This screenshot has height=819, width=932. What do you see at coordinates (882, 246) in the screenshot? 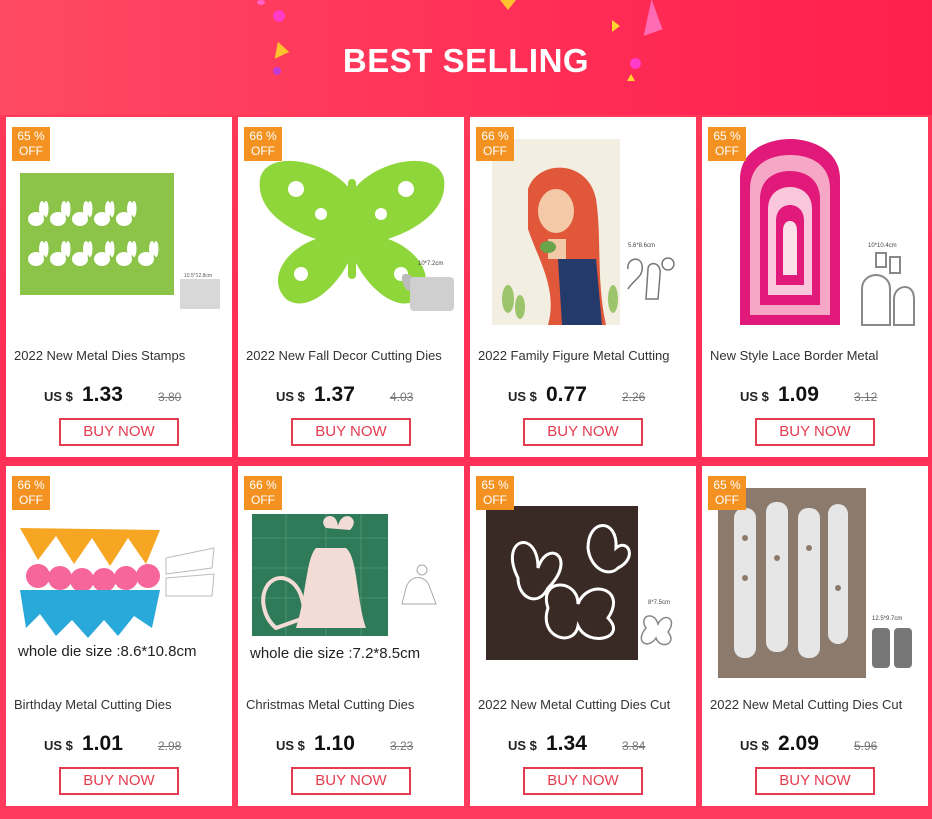
I see `svg-text: 10*10.4cm` at bounding box center [882, 246].